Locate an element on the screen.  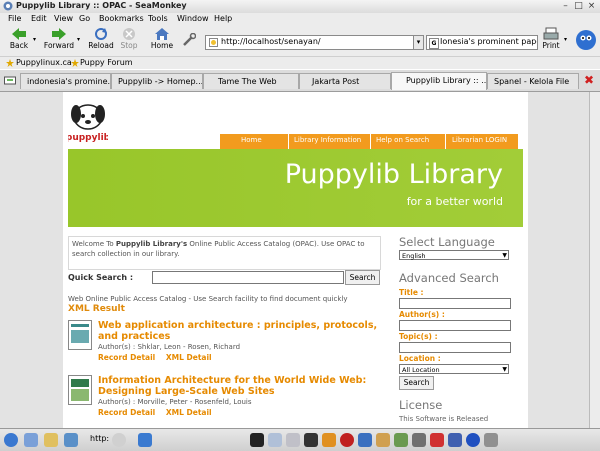
network-icon is located at coordinates (455, 440).